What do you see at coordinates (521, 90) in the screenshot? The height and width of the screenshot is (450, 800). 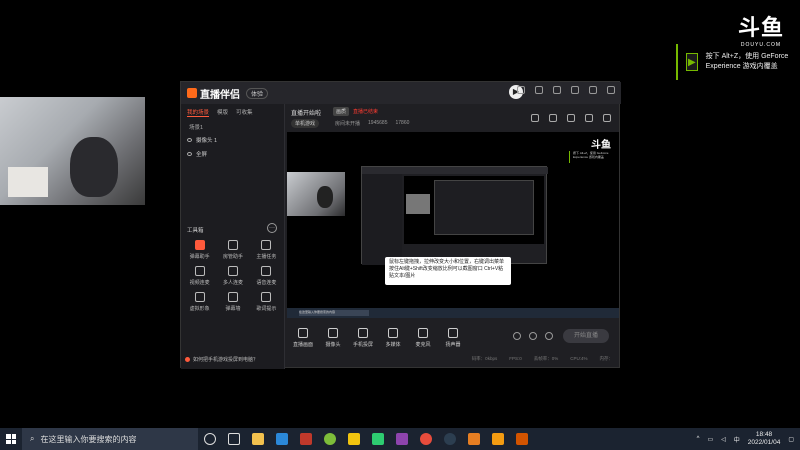 I see `message-icon` at bounding box center [521, 90].